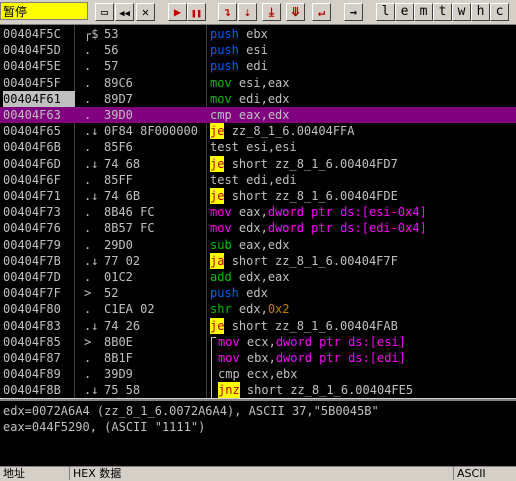 Image resolution: width=516 pixels, height=481 pixels. Describe the element at coordinates (442, 12) in the screenshot. I see `window-t-button: t` at that location.